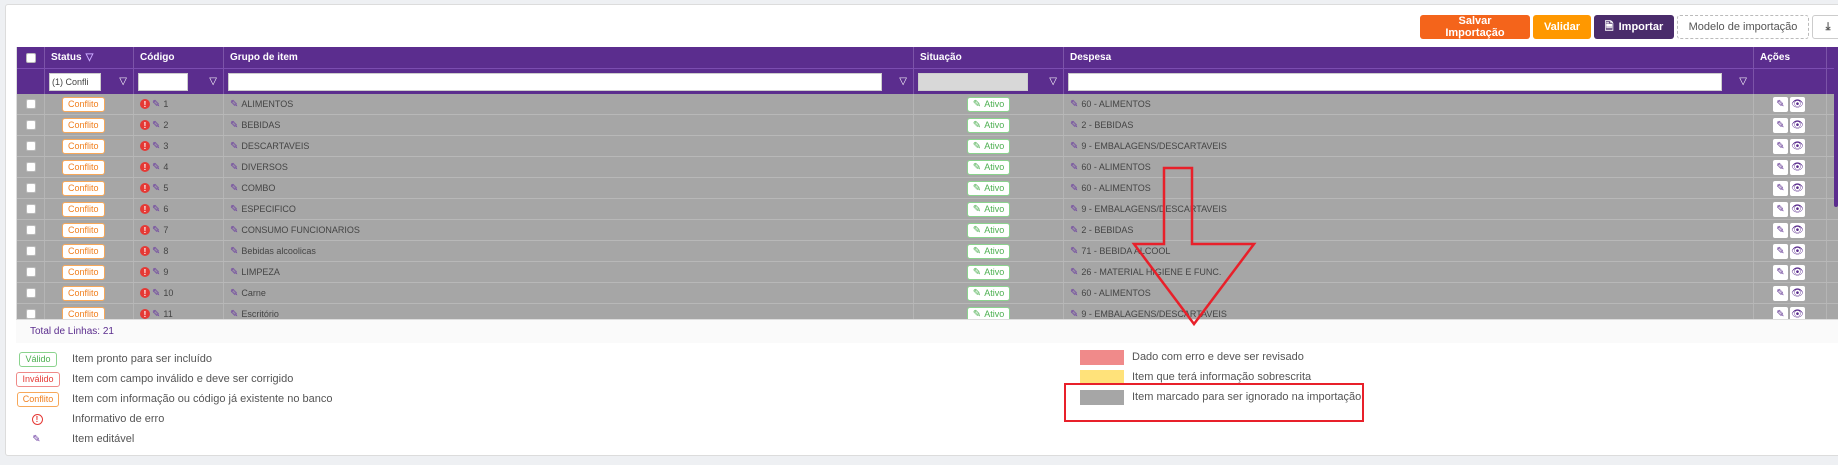 The height and width of the screenshot is (465, 1838). I want to click on row-group-cell: ✎ ALIMENTOS, so click(569, 104).